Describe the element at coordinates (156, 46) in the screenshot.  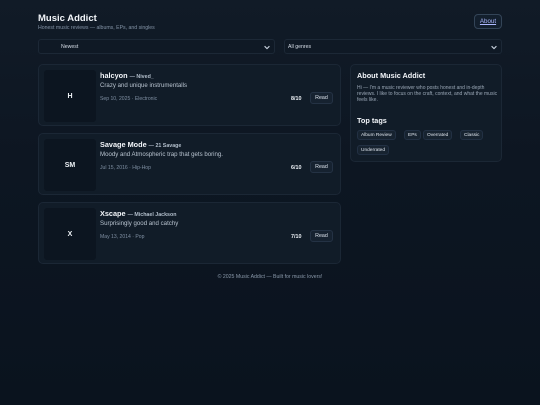
I see `sort-select: Newest` at that location.